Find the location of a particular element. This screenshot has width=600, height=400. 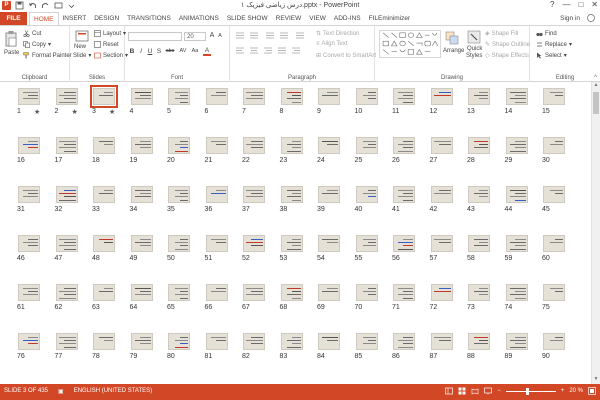

minimize-button: — is located at coordinates (566, 4).